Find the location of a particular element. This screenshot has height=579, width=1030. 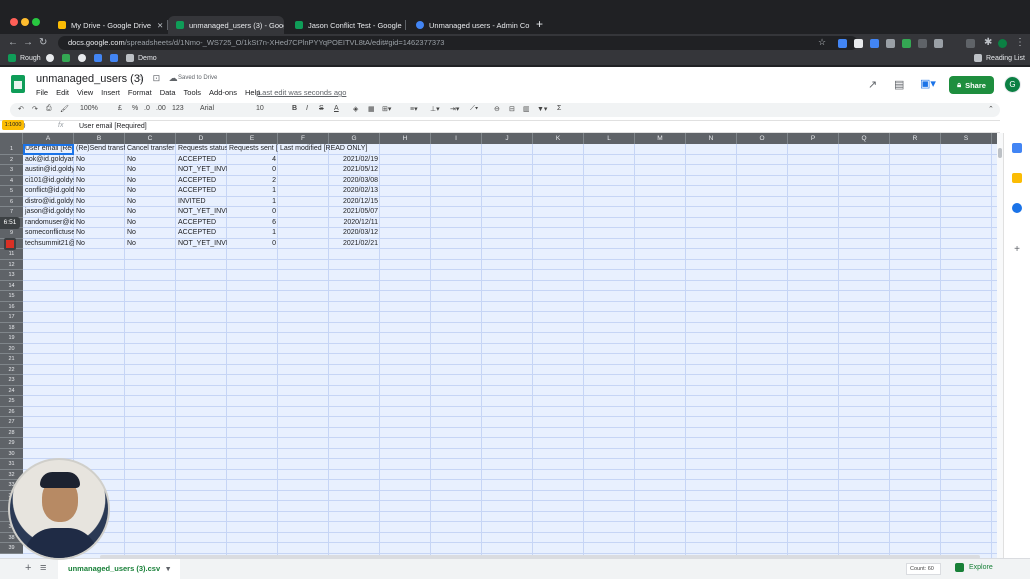

row-header: 31 is located at coordinates (11, 464).